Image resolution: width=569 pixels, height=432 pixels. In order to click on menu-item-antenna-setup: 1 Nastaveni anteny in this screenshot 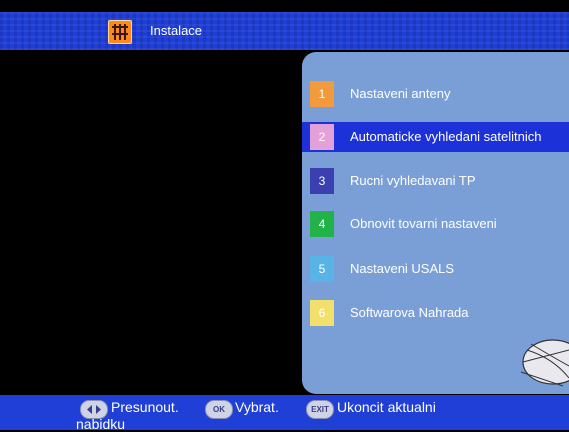, I will do `click(435, 94)`.